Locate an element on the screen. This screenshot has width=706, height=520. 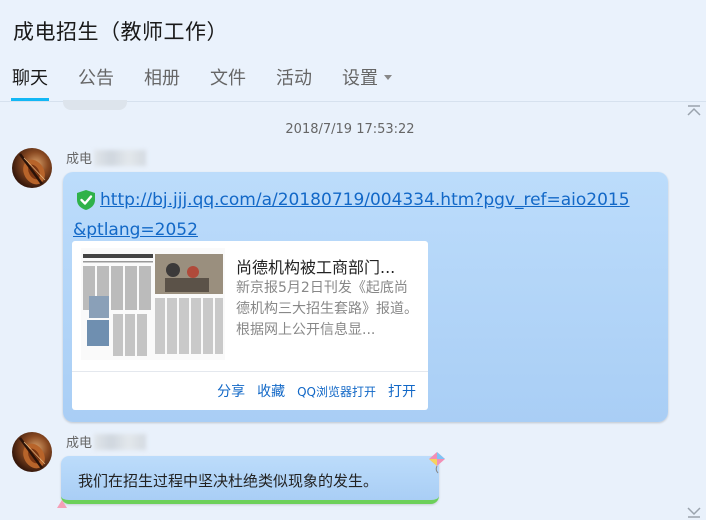
scroll-up-arrow-icon is located at coordinates (694, 111).